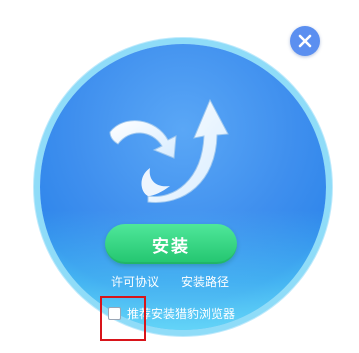 Image resolution: width=359 pixels, height=353 pixels. I want to click on install-path-link: 安装路径, so click(205, 281).